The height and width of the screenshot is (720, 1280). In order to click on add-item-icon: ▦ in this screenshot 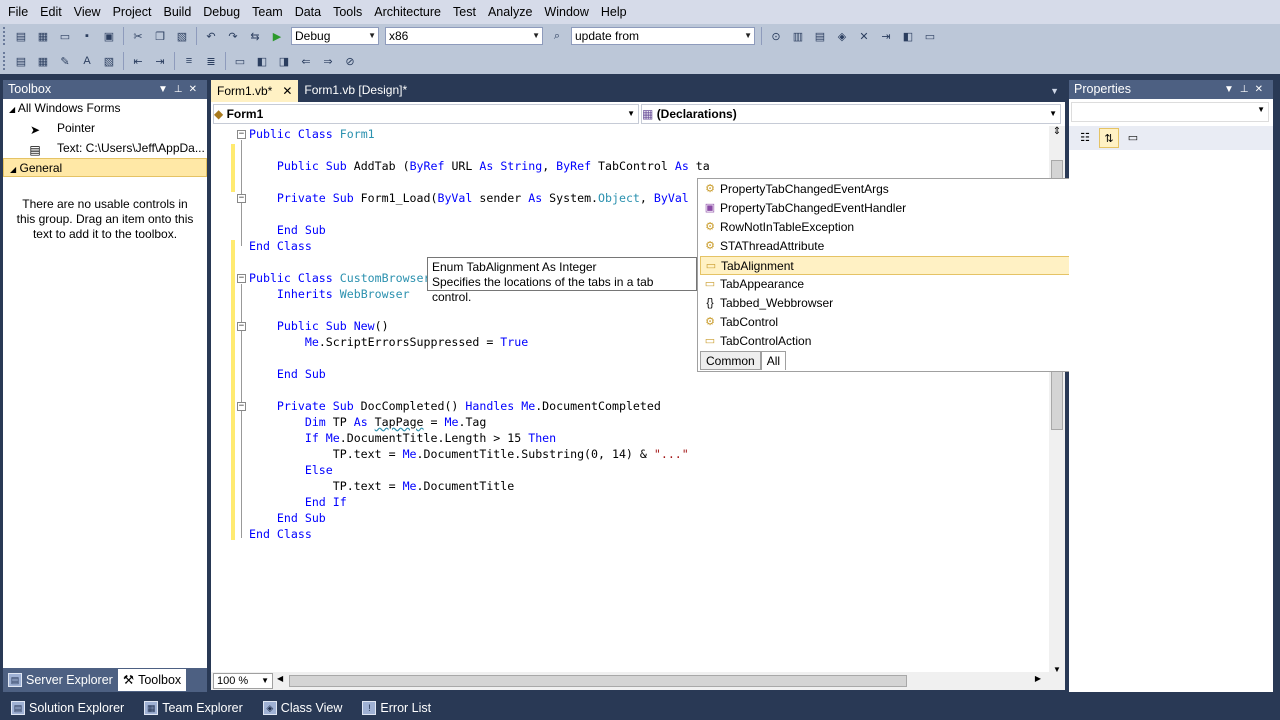, I will do `click(43, 36)`.